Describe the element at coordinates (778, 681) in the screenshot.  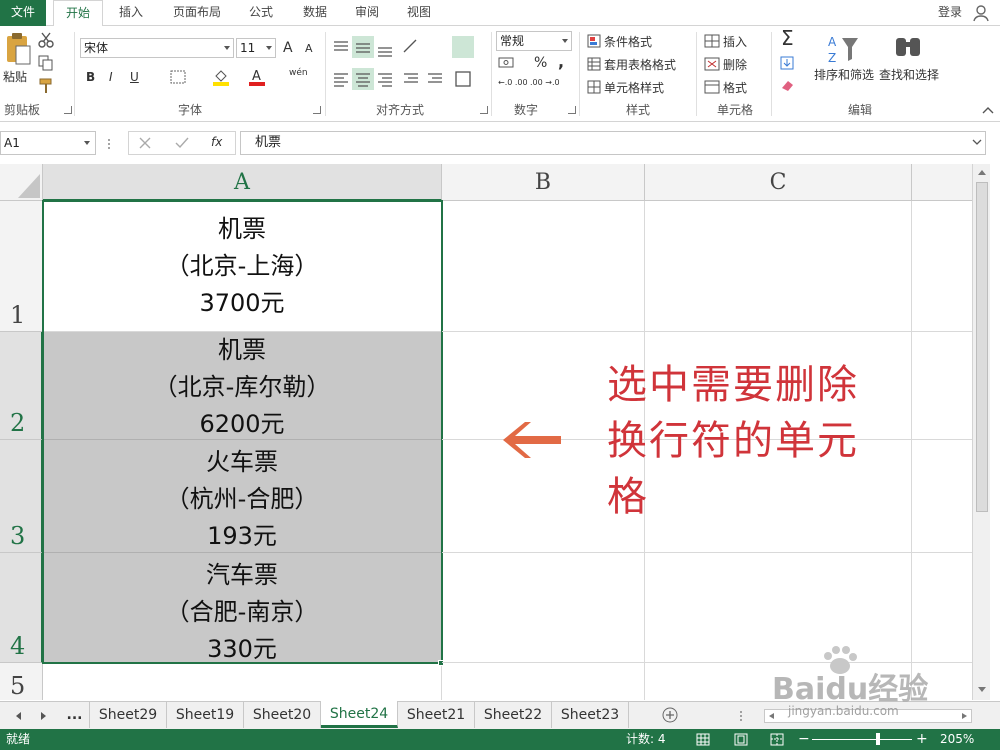
I see `cell-c5` at that location.